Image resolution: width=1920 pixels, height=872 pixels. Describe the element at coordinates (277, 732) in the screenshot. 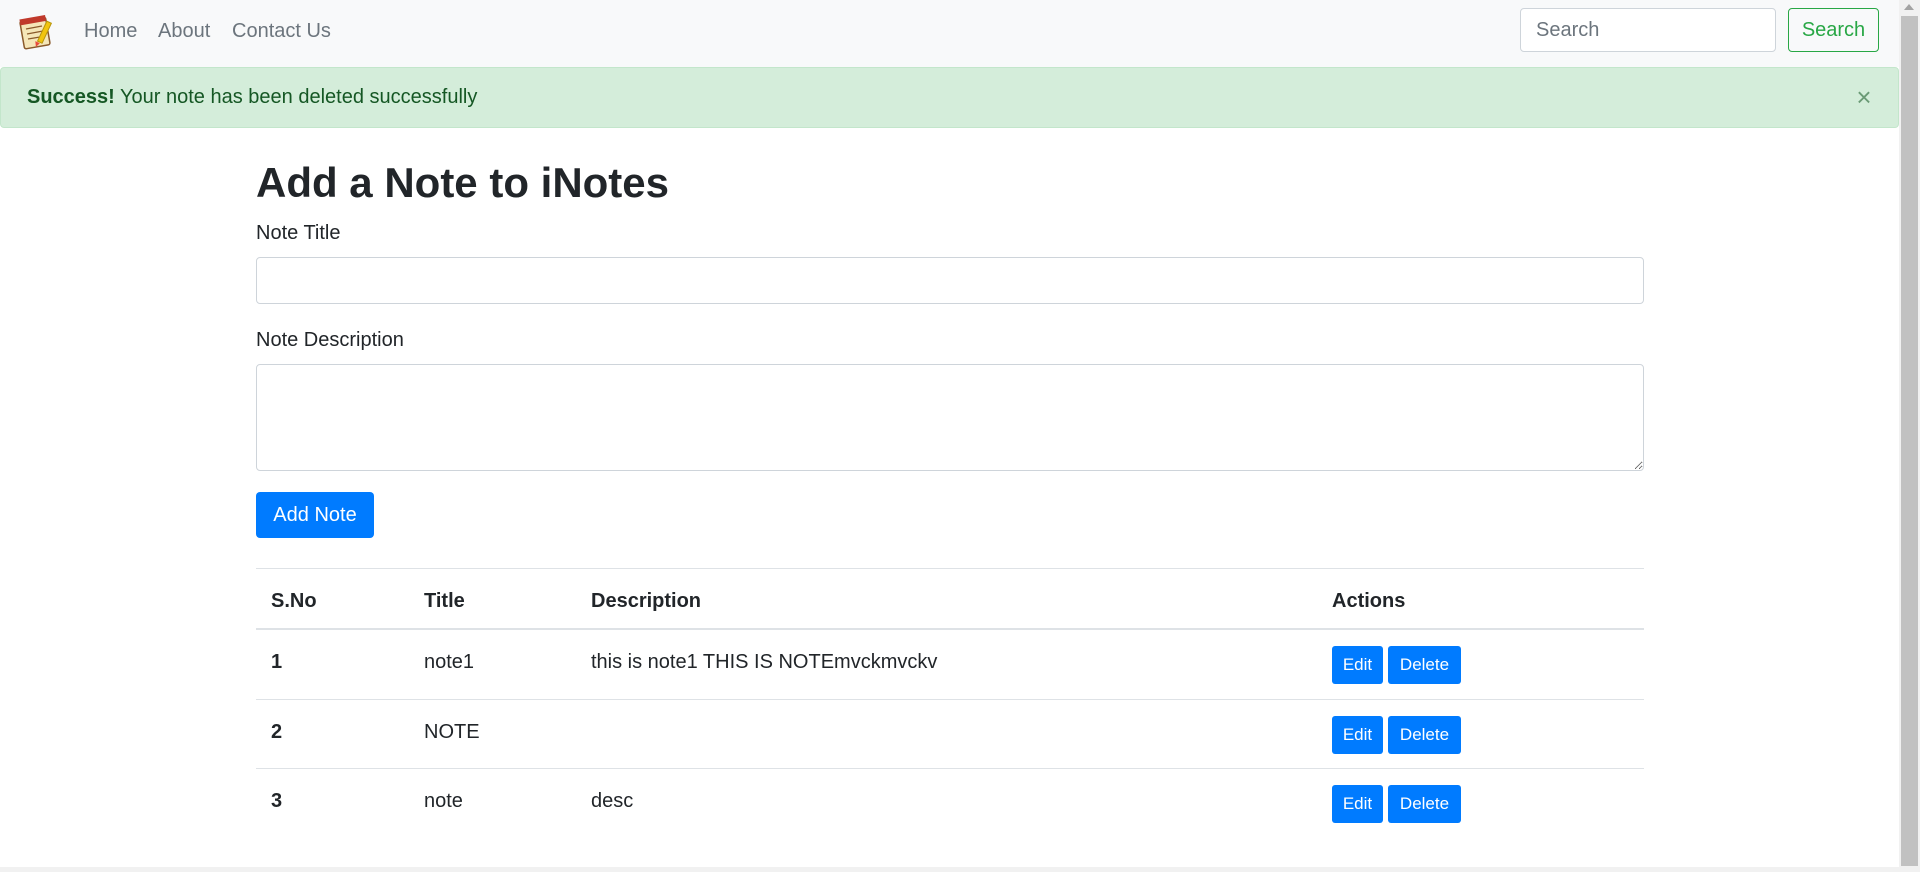

I see `row-sno: 2` at that location.